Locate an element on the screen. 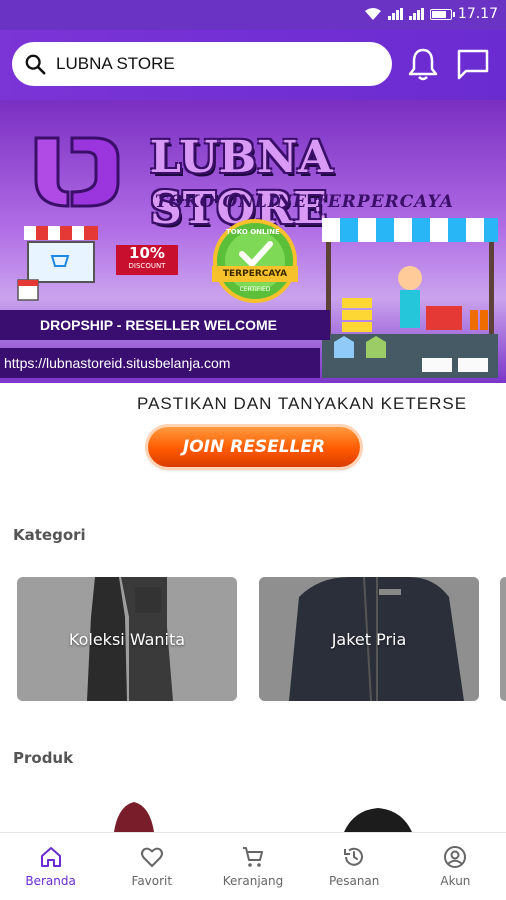  category-card-more is located at coordinates (503, 639).